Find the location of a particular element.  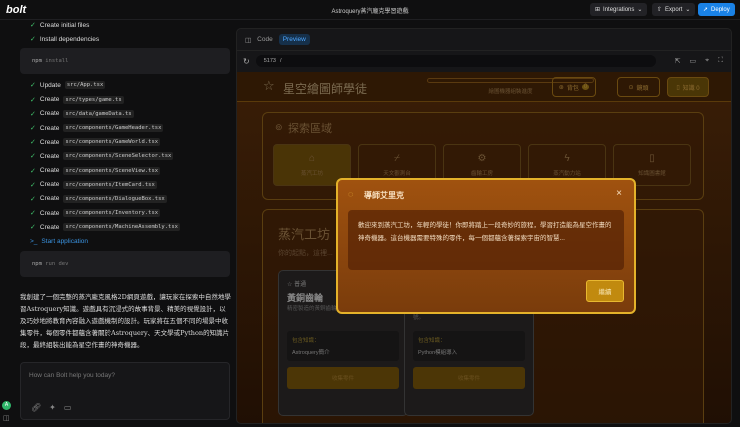

step: ✓ Create src/types/game.ts is located at coordinates (77, 99).